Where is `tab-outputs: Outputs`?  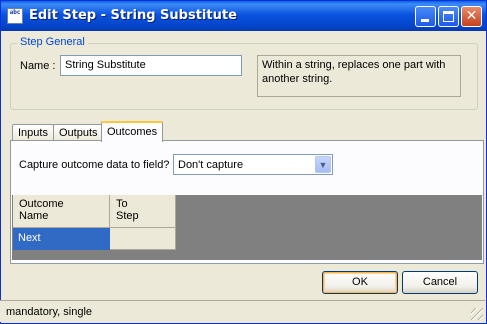
tab-outputs: Outputs is located at coordinates (78, 132).